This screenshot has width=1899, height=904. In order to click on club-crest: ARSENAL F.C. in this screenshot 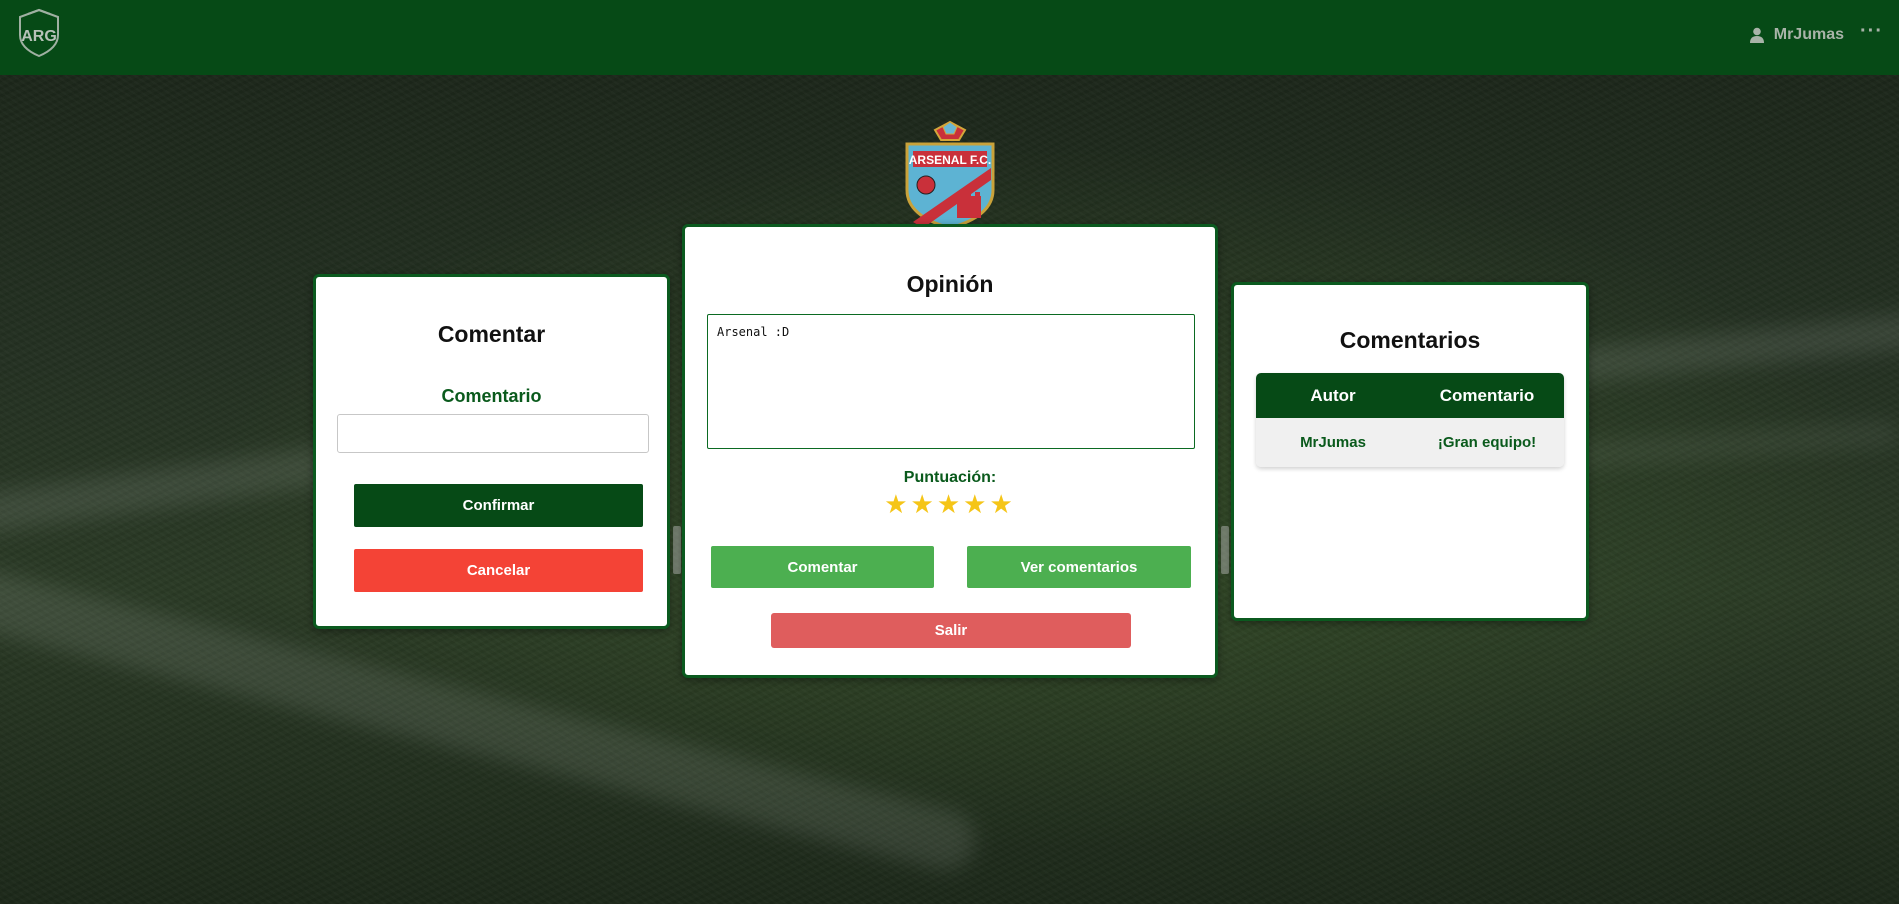, I will do `click(950, 174)`.